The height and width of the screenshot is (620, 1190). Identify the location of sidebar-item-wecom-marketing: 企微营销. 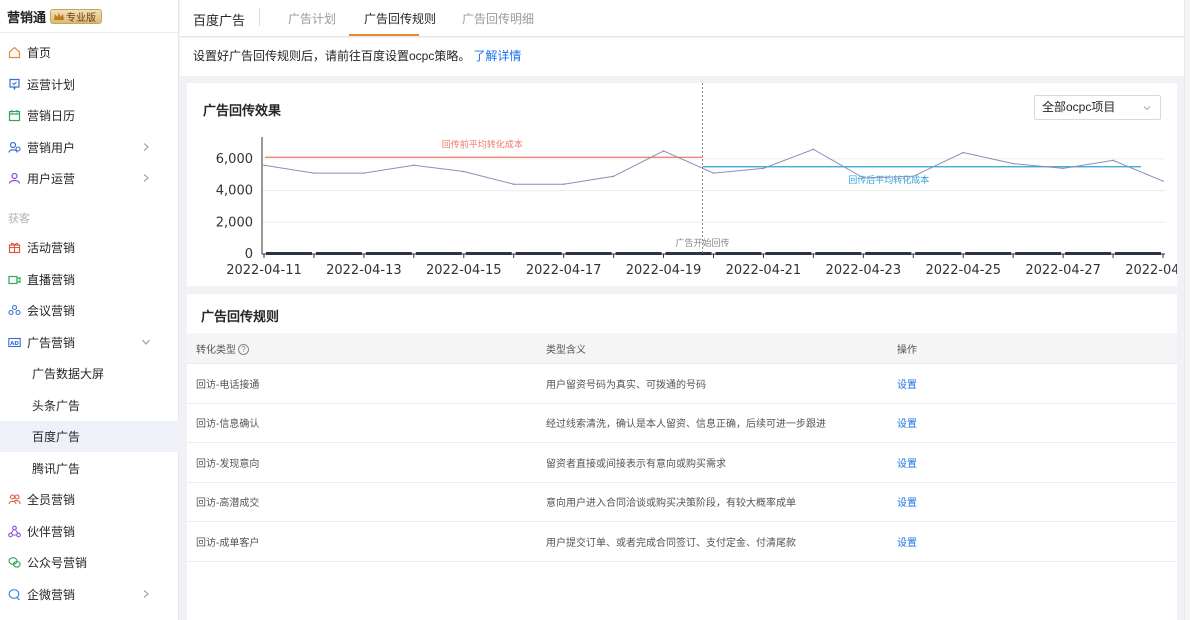
(89, 594).